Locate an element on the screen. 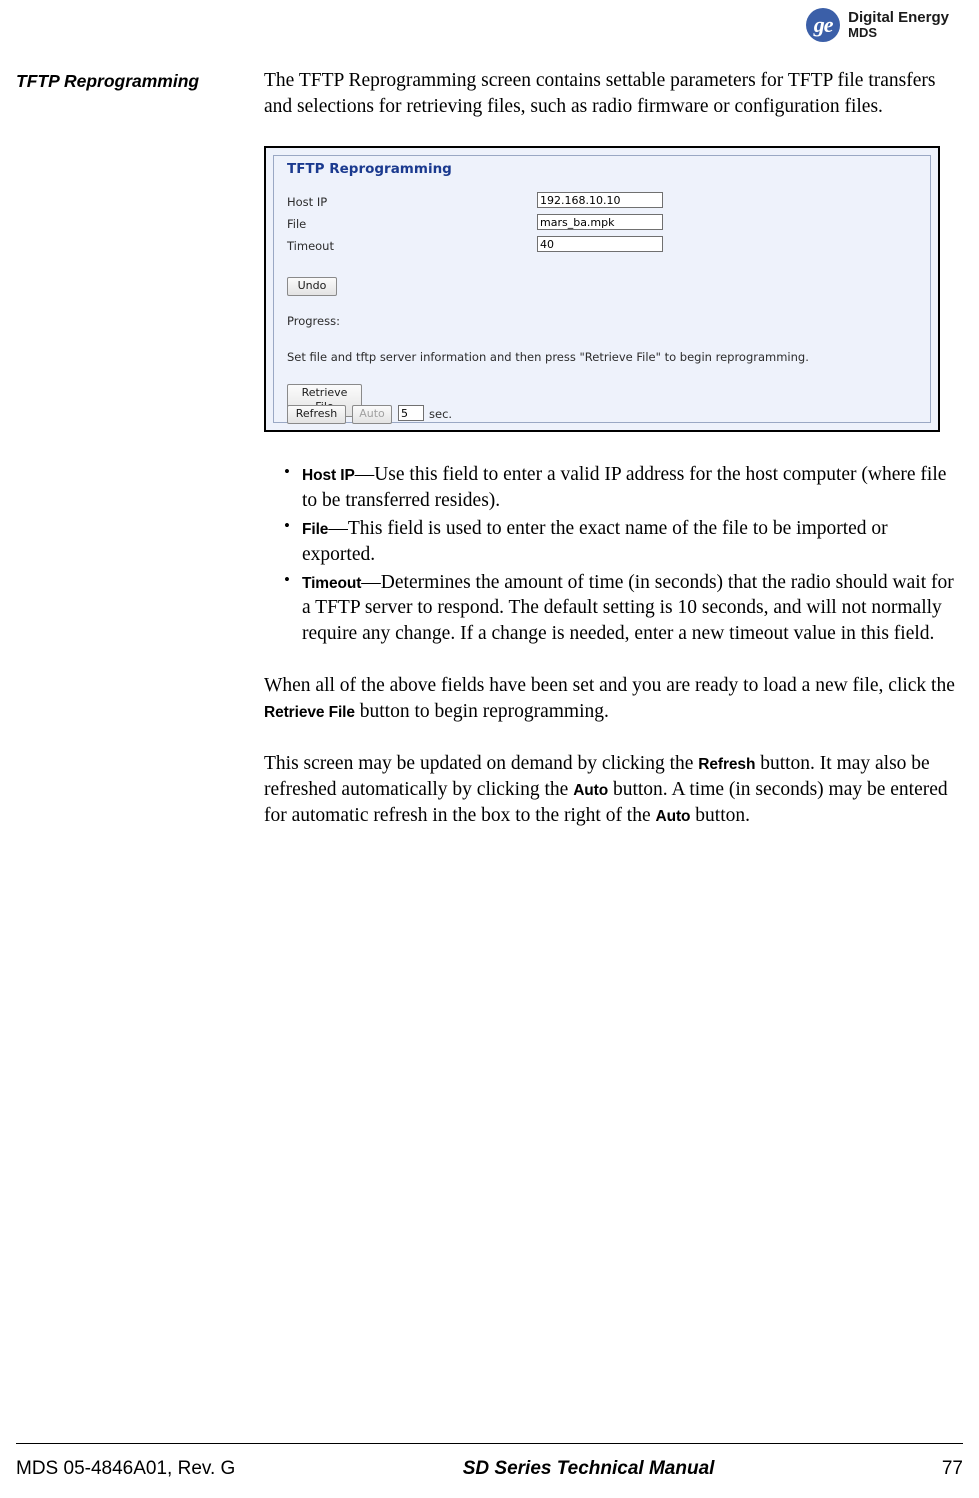  footer-page-number: 77 is located at coordinates (952, 1468).